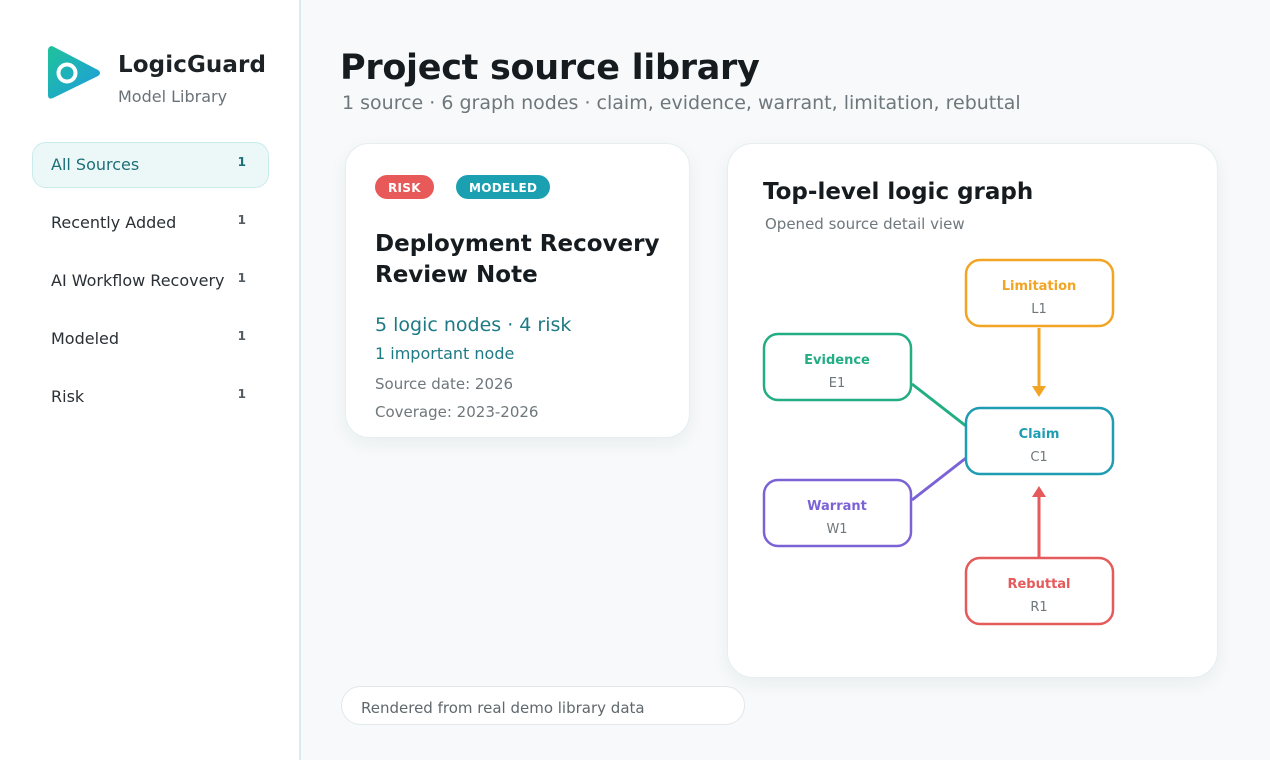 This screenshot has width=1270, height=760. Describe the element at coordinates (150, 397) in the screenshot. I see `sidebar-item-risk: Risk 1` at that location.